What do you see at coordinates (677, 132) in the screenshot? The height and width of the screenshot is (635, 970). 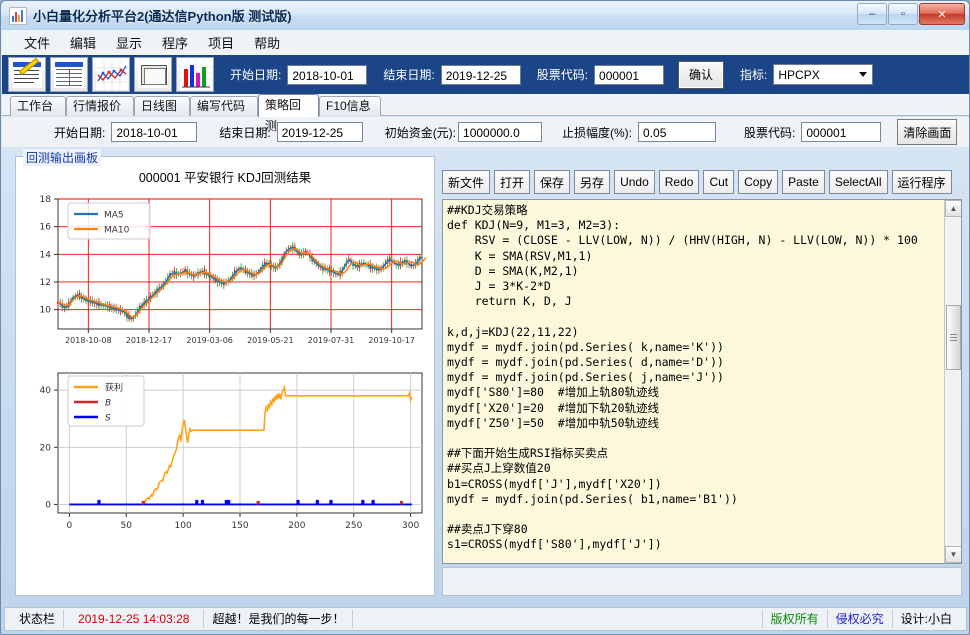 I see `param-stoploss-input: 0.05` at bounding box center [677, 132].